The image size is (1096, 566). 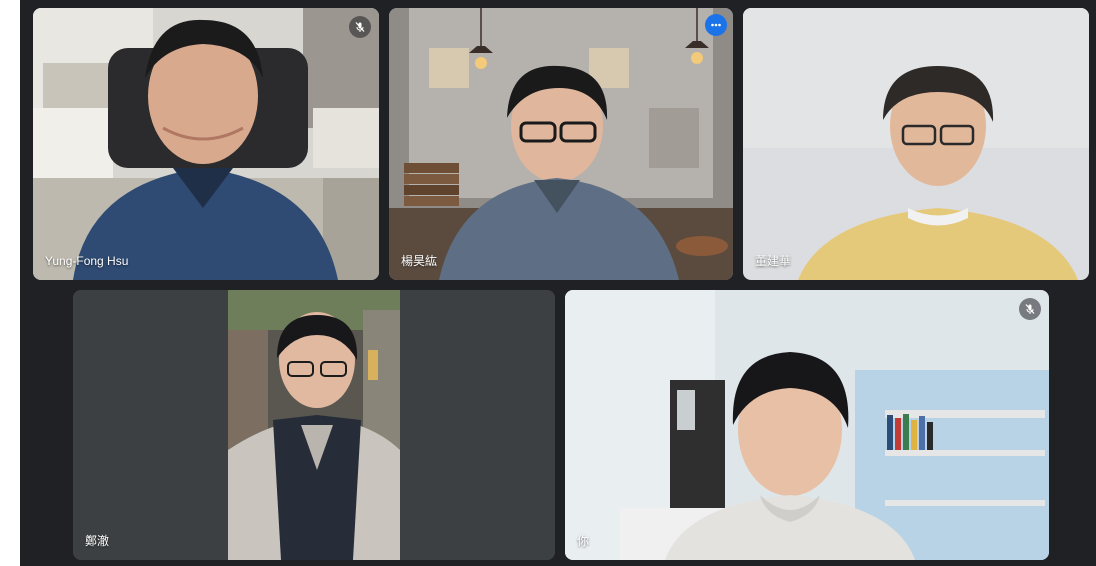 I want to click on more-options-icon, so click(x=716, y=25).